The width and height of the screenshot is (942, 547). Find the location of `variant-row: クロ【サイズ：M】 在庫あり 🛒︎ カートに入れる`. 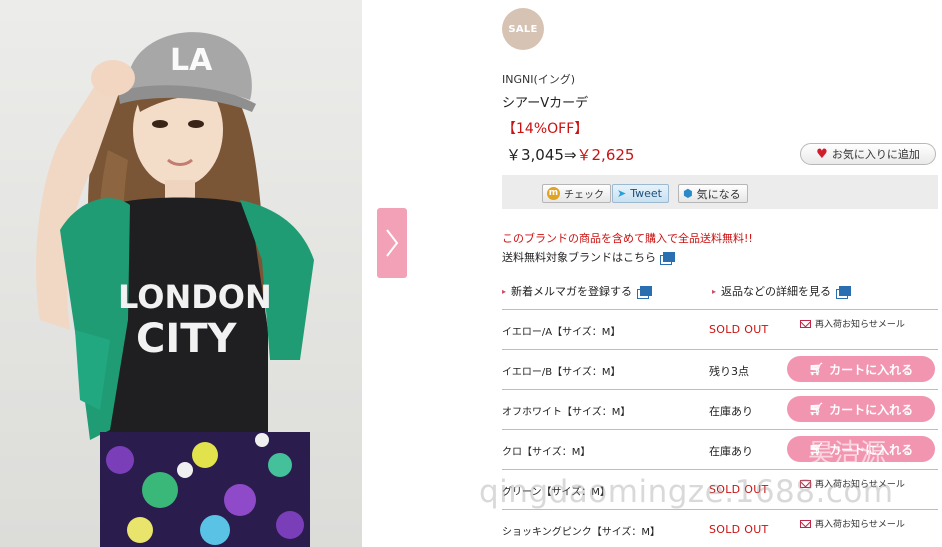

variant-row: クロ【サイズ：M】 在庫あり 🛒︎ カートに入れる is located at coordinates (720, 449).